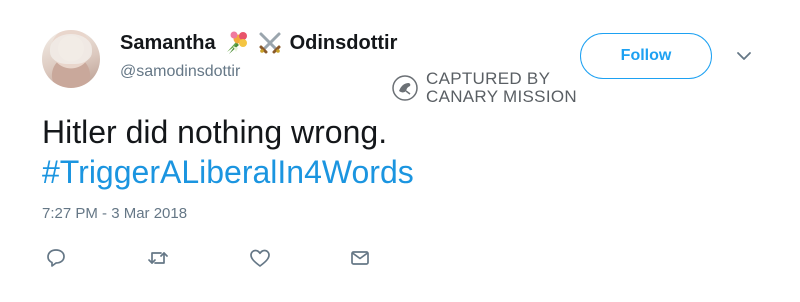 Image resolution: width=800 pixels, height=302 pixels. What do you see at coordinates (114, 213) in the screenshot?
I see `timestamp: 7:27 PM - 3 Mar 2018` at bounding box center [114, 213].